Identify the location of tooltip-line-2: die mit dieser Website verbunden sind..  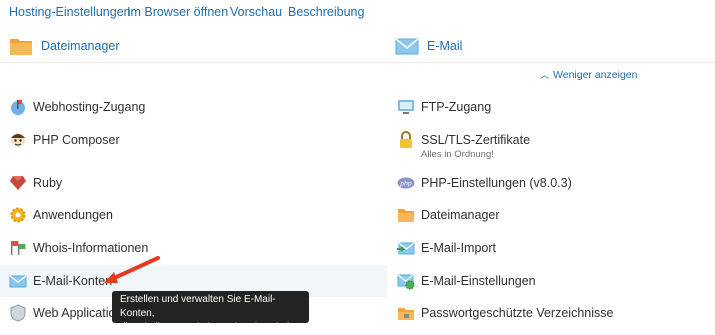
(206, 327).